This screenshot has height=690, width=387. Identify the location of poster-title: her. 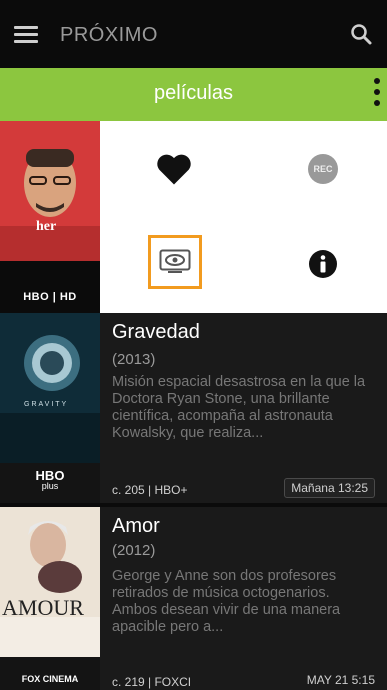
(46, 226).